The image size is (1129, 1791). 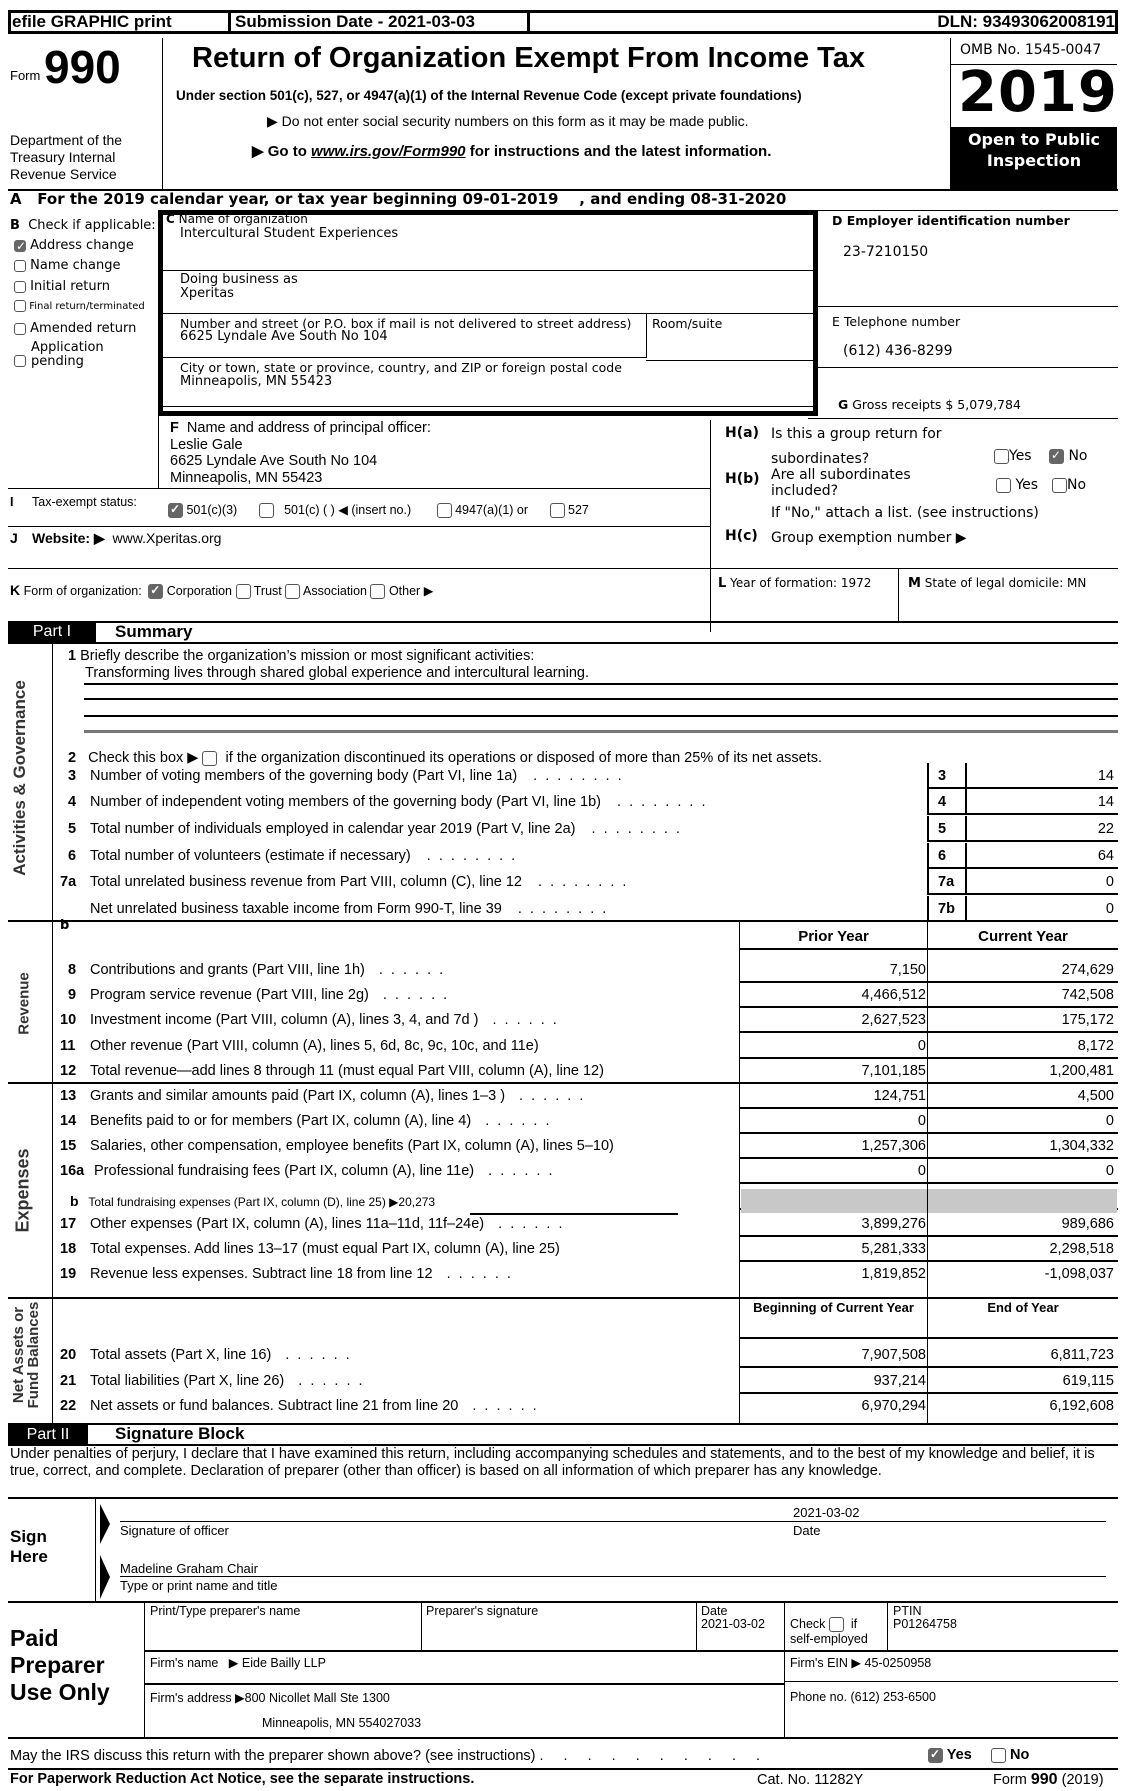 What do you see at coordinates (388, 151) in the screenshot?
I see `irs-link: www.irs.gov/Form990` at bounding box center [388, 151].